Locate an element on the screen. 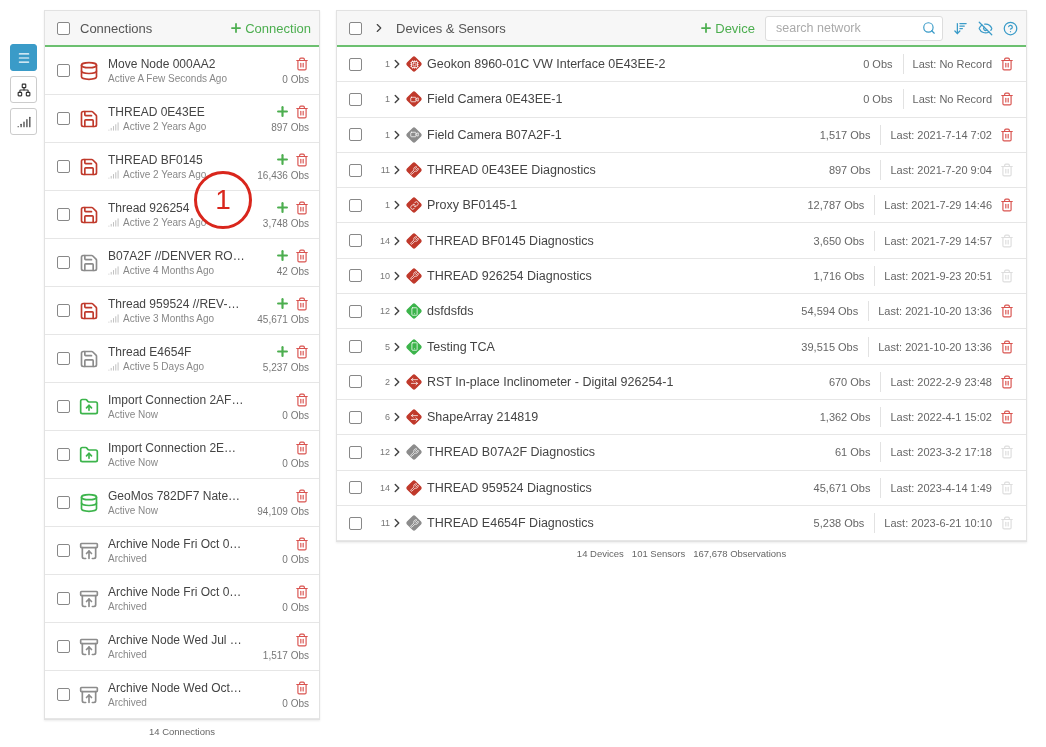 This screenshot has height=747, width=1046. device-name: THREAD 926254 Diagnostics is located at coordinates (620, 275).